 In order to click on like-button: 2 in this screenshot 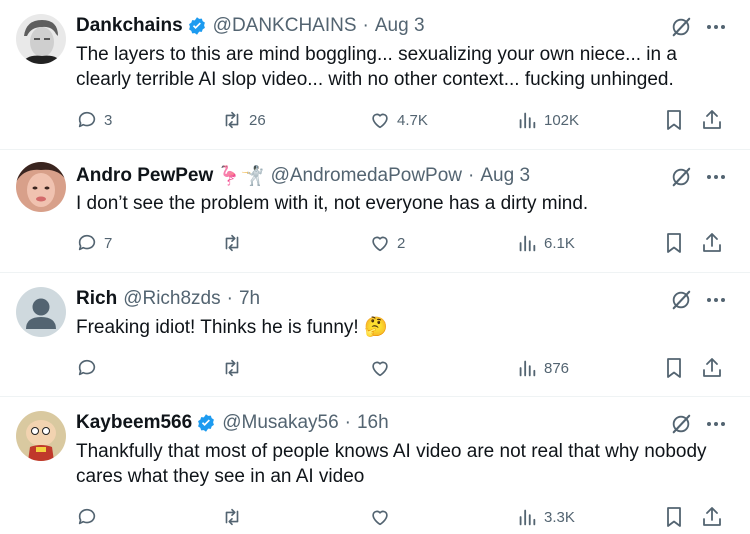, I will do `click(387, 243)`.